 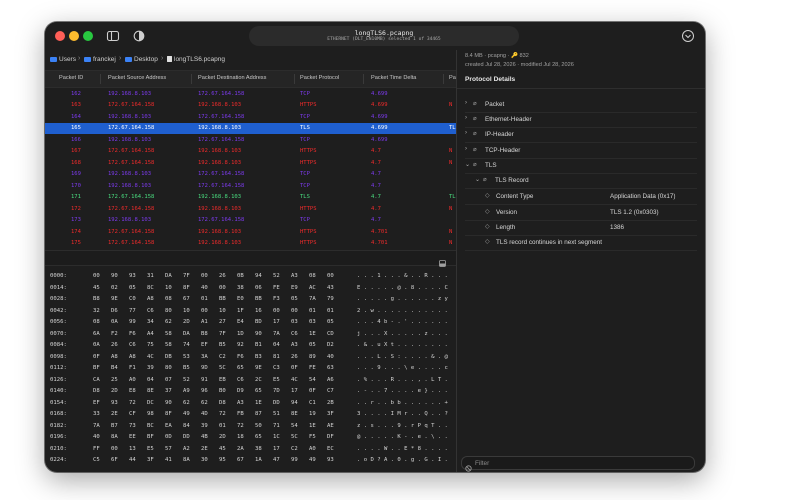 I want to click on hex-byte: 81, so click(x=276, y=356).